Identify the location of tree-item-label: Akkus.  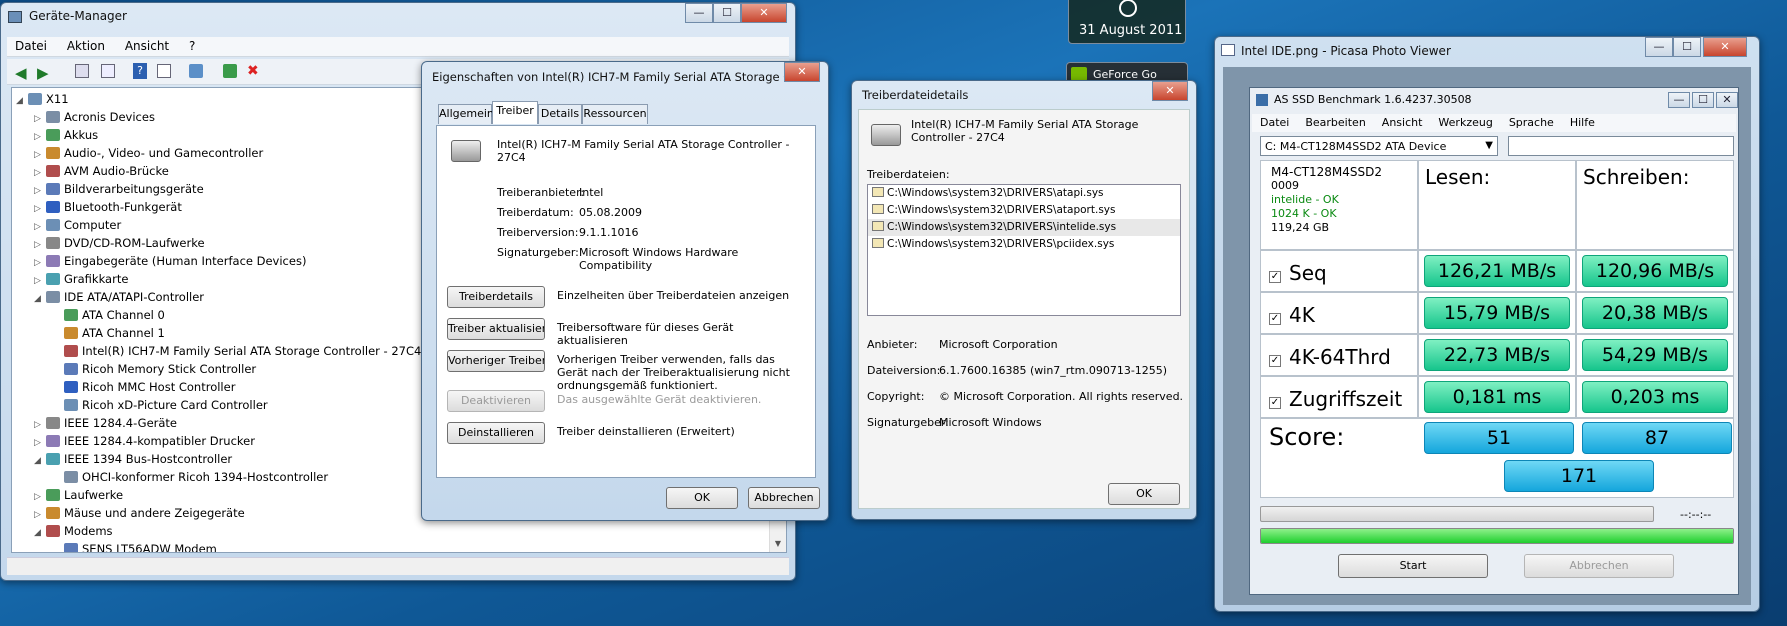
(81, 135).